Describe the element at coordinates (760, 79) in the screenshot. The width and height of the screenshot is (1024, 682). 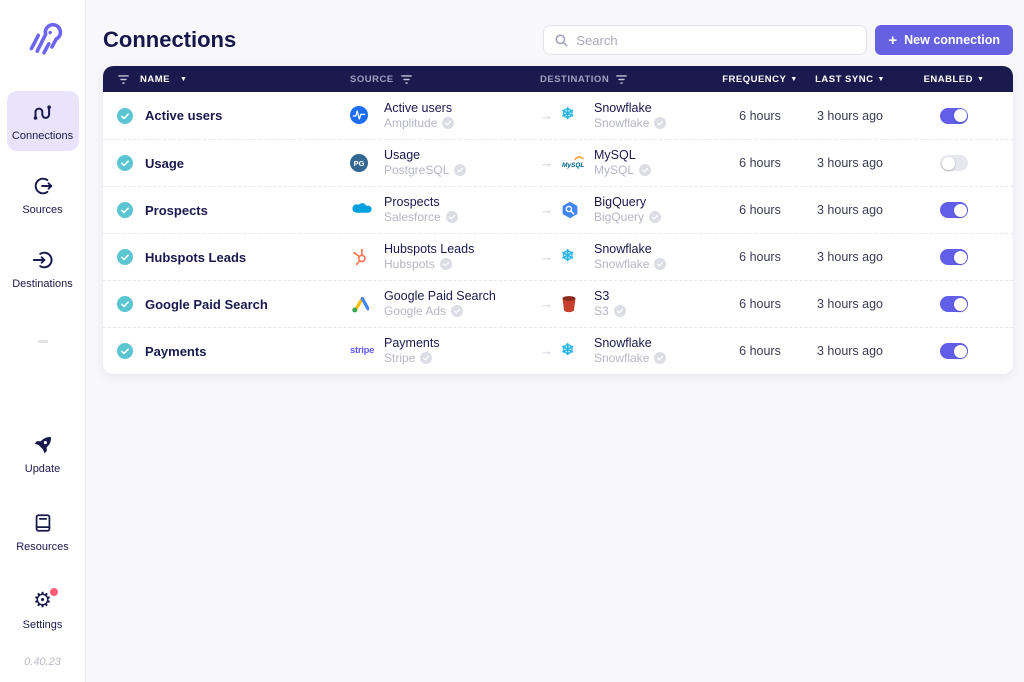
I see `column-header-frequency: FREQUENCY ▼` at that location.